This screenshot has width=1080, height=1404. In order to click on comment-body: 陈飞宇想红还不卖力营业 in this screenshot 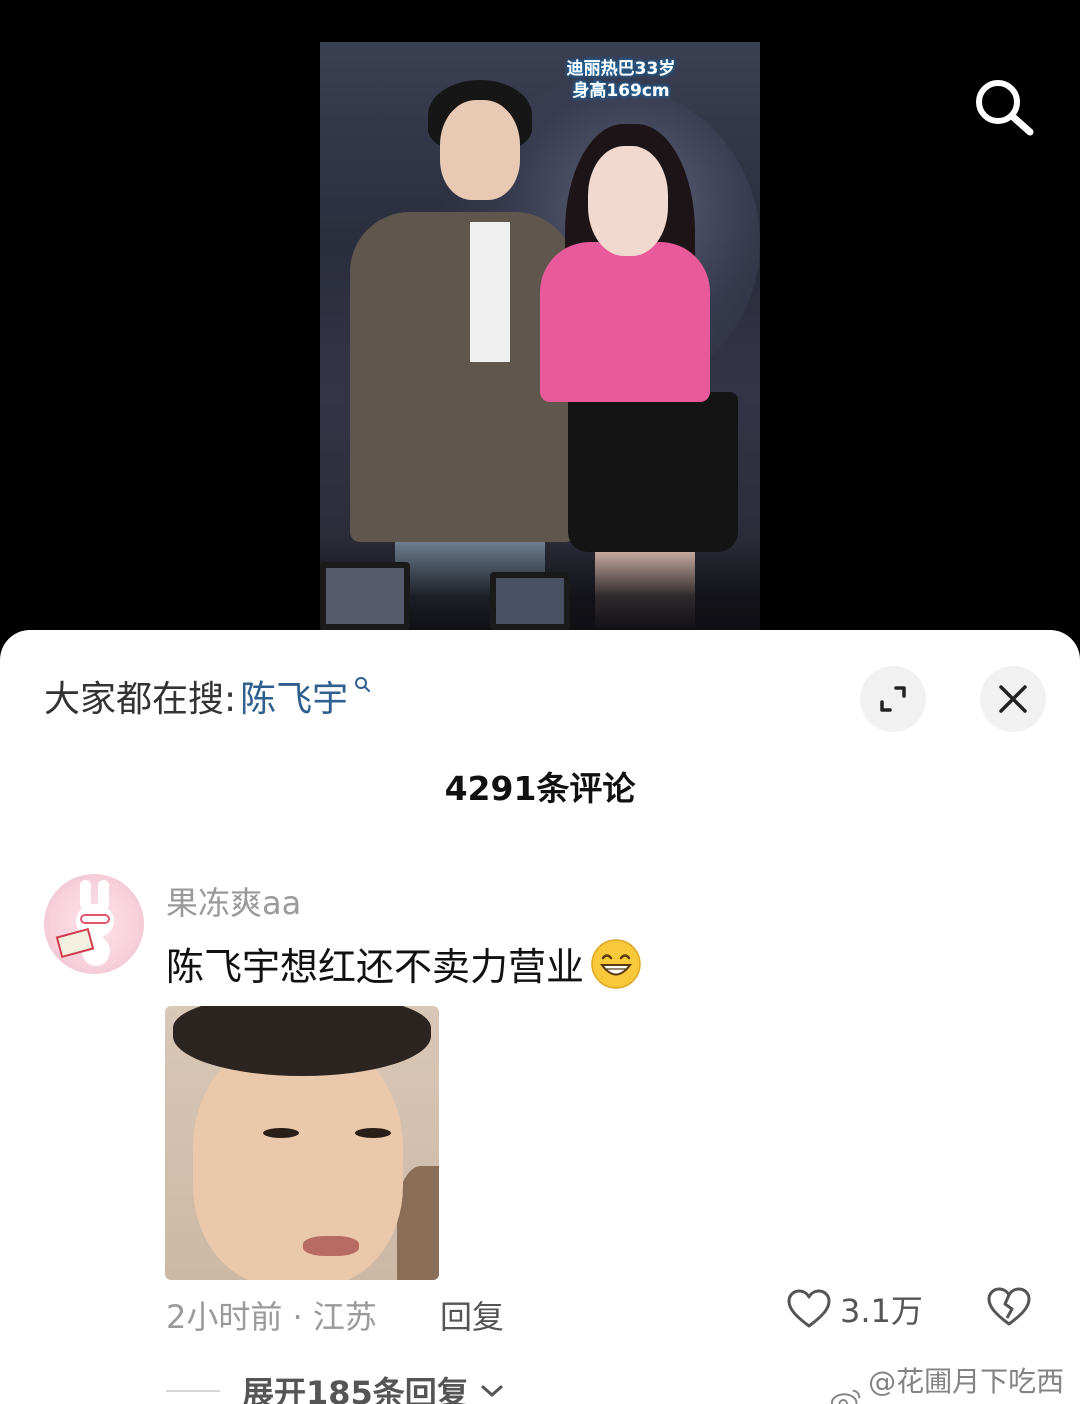, I will do `click(404, 963)`.